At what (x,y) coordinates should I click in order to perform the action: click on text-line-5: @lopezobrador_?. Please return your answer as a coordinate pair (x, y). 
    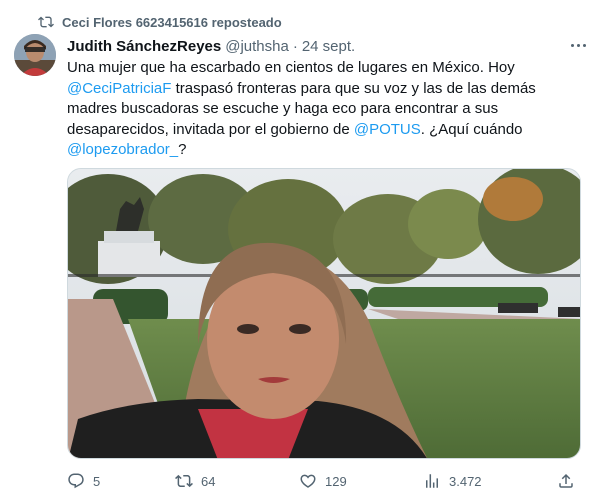
    Looking at the image, I should click on (317, 150).